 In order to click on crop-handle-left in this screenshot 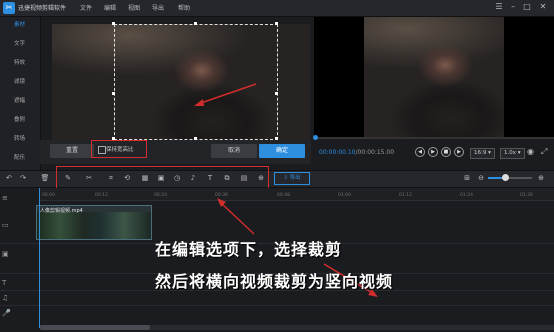, I will do `click(113, 93)`.